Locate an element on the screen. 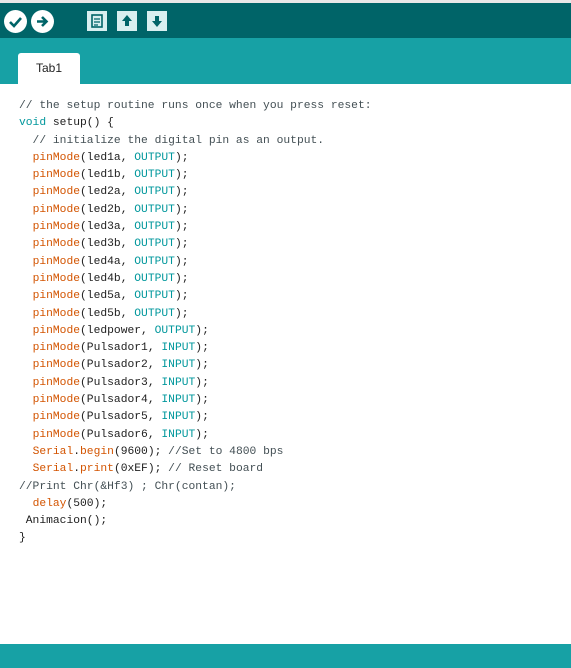  code-line: pinMode(Pulsador4, INPUT); is located at coordinates (195, 400).